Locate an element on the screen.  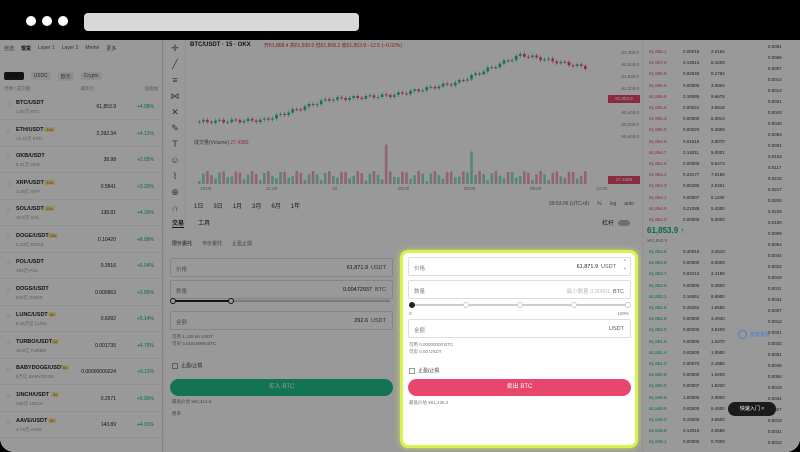
sell-price-field: 价格 61,871.9 USDT ⌃ ⌄ is located at coordinates (519, 266).